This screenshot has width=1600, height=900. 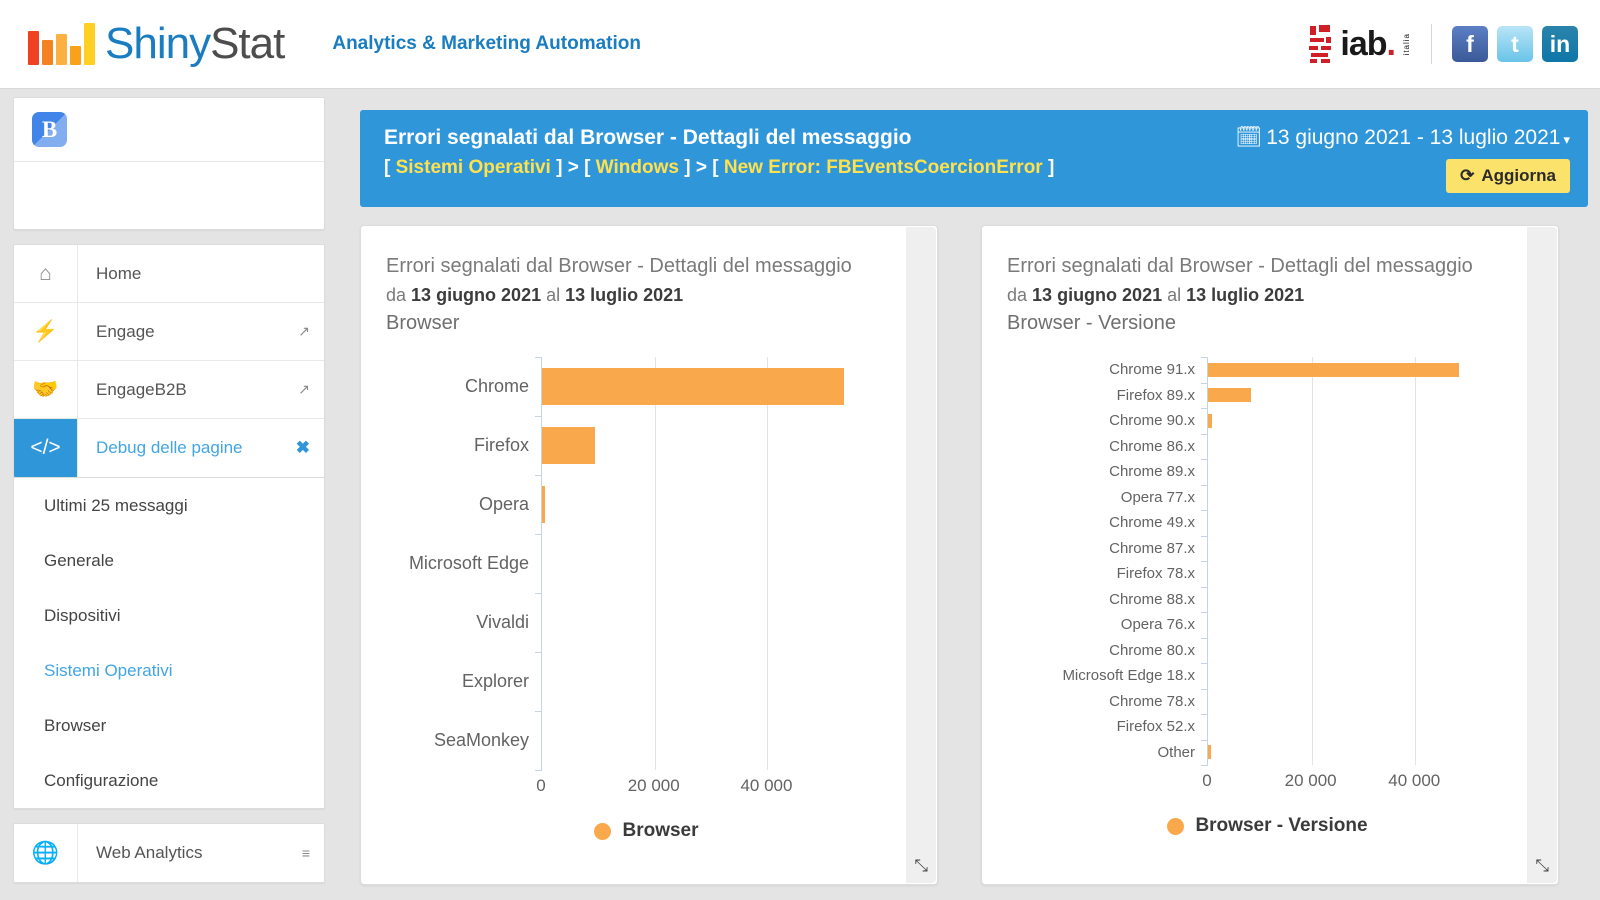 What do you see at coordinates (169, 853) in the screenshot?
I see `sidebar-item-web-analytics: 🌐 Web Analytics ≡` at bounding box center [169, 853].